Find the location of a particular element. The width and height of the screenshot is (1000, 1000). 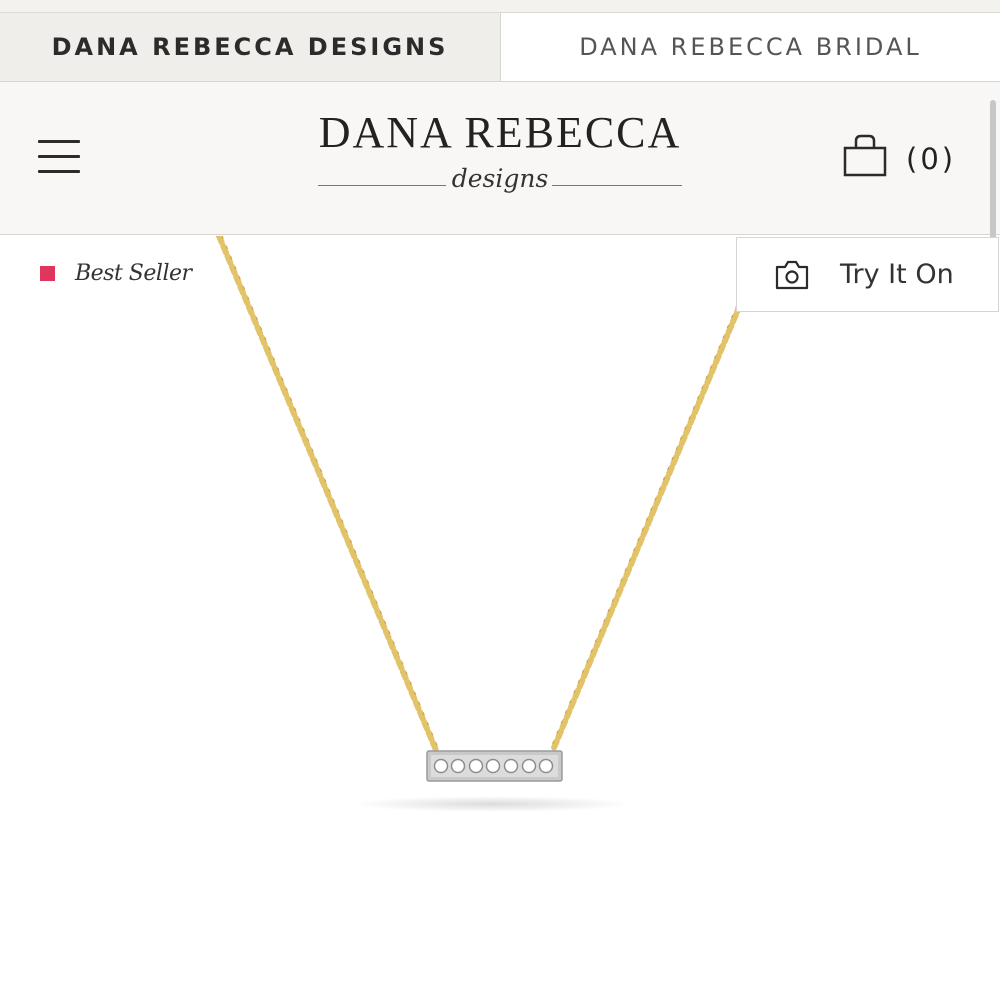

best-seller-badge: Best Seller is located at coordinates (116, 273).